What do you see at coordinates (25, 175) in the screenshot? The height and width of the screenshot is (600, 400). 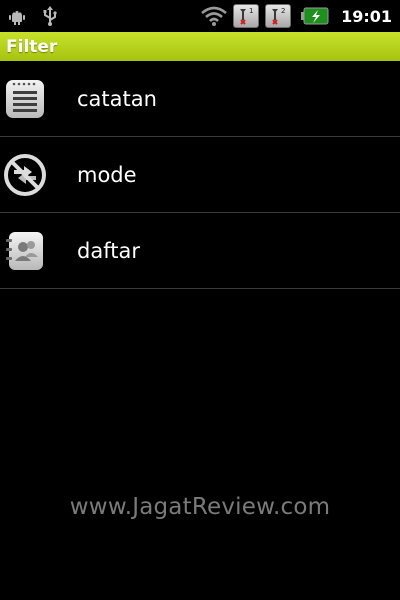 I see `mode-icon` at bounding box center [25, 175].